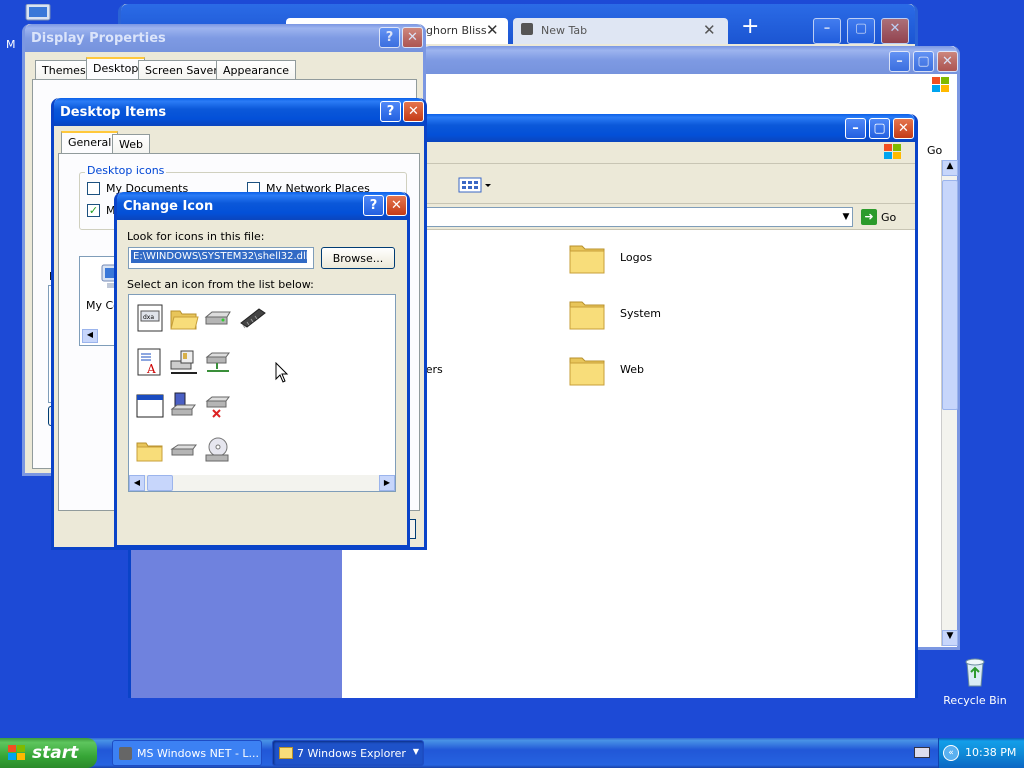 The width and height of the screenshot is (1024, 768). I want to click on tab-appearance: Appearance, so click(256, 70).